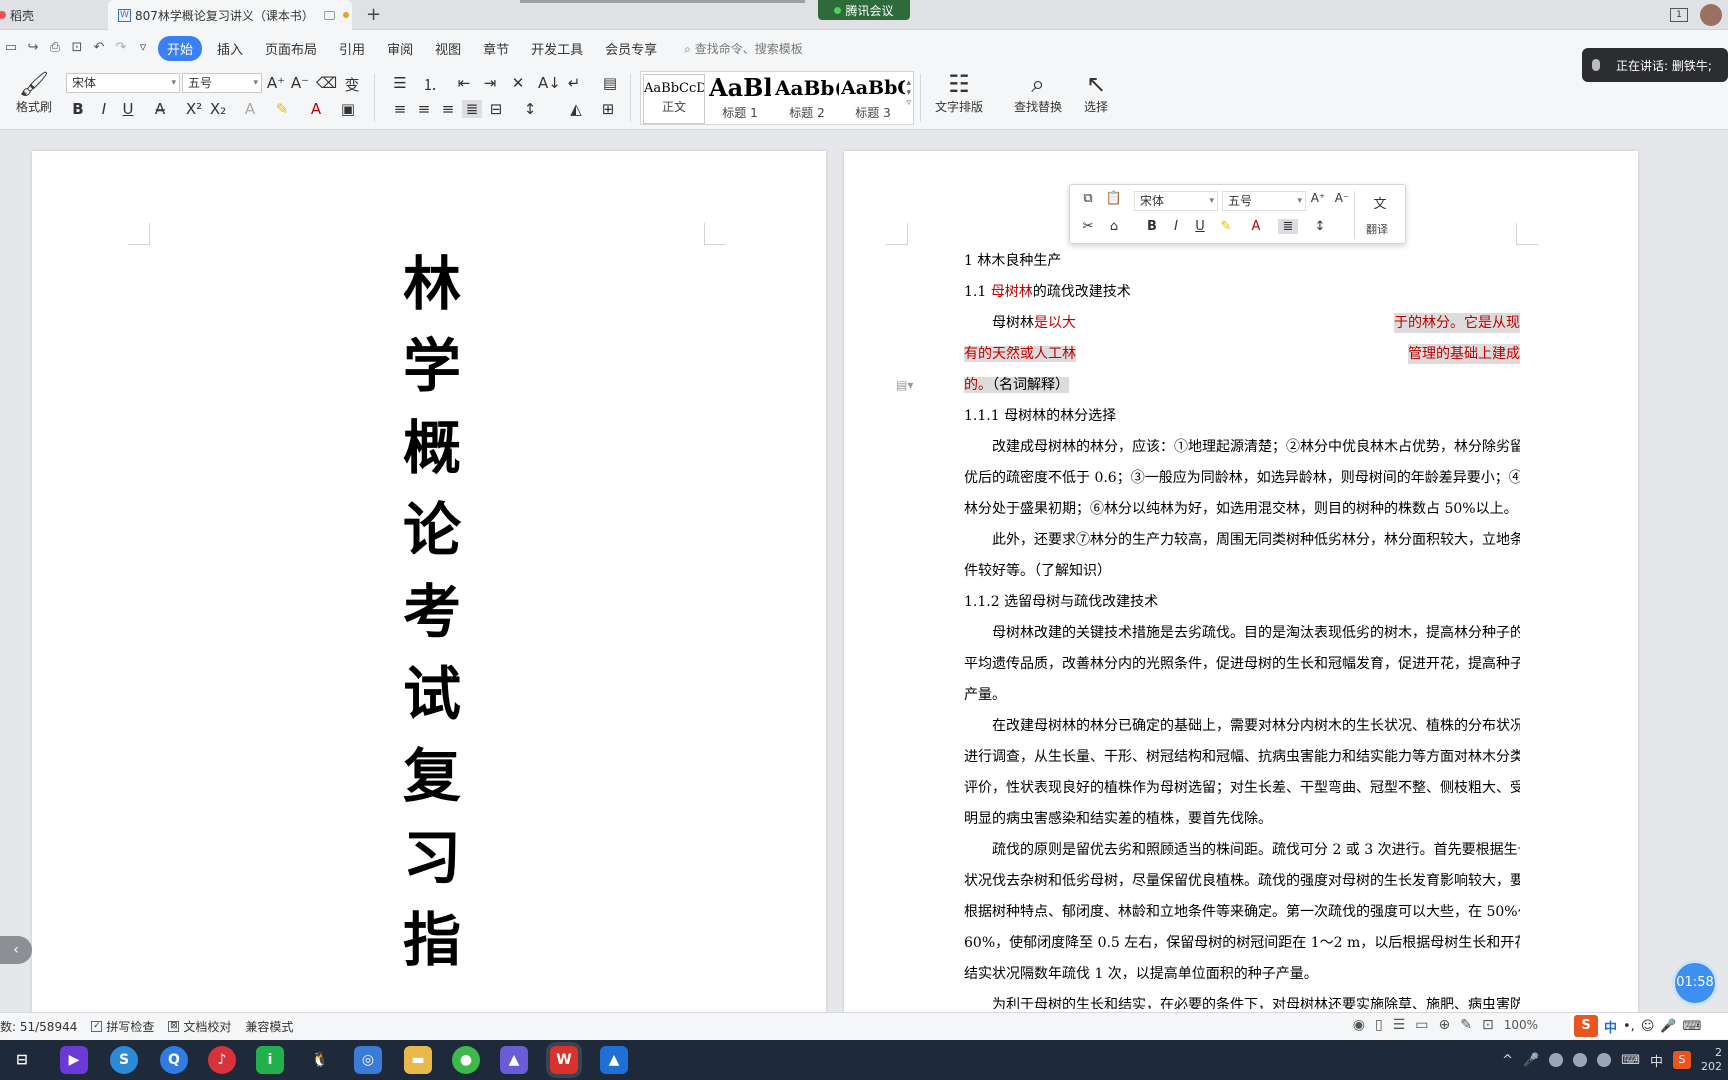  Describe the element at coordinates (576, 109) in the screenshot. I see `shading-icon: ◭` at that location.